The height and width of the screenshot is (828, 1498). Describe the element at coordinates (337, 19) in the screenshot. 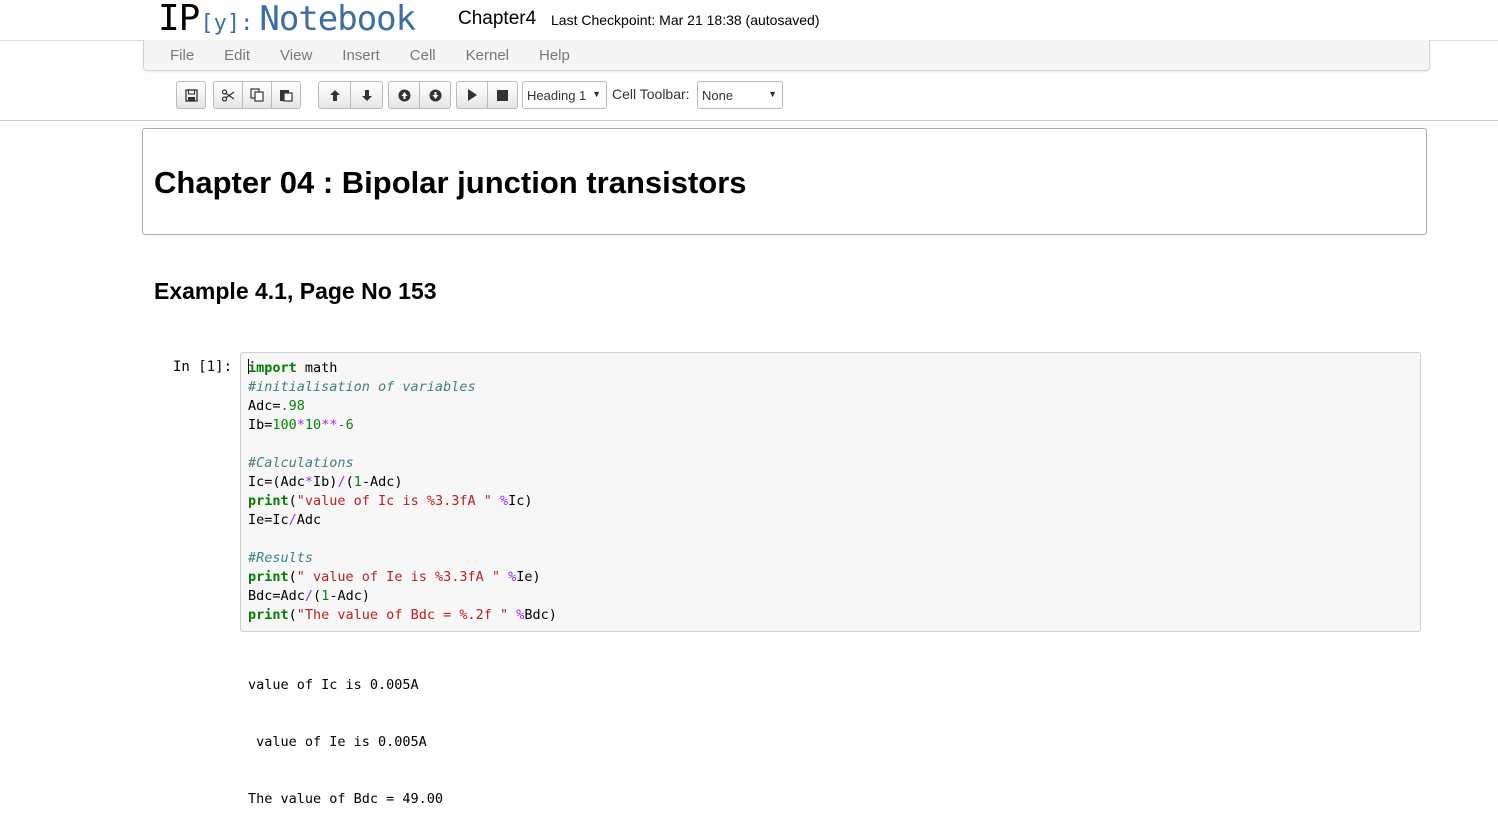

I see `logo-notebook-text: Notebook` at that location.